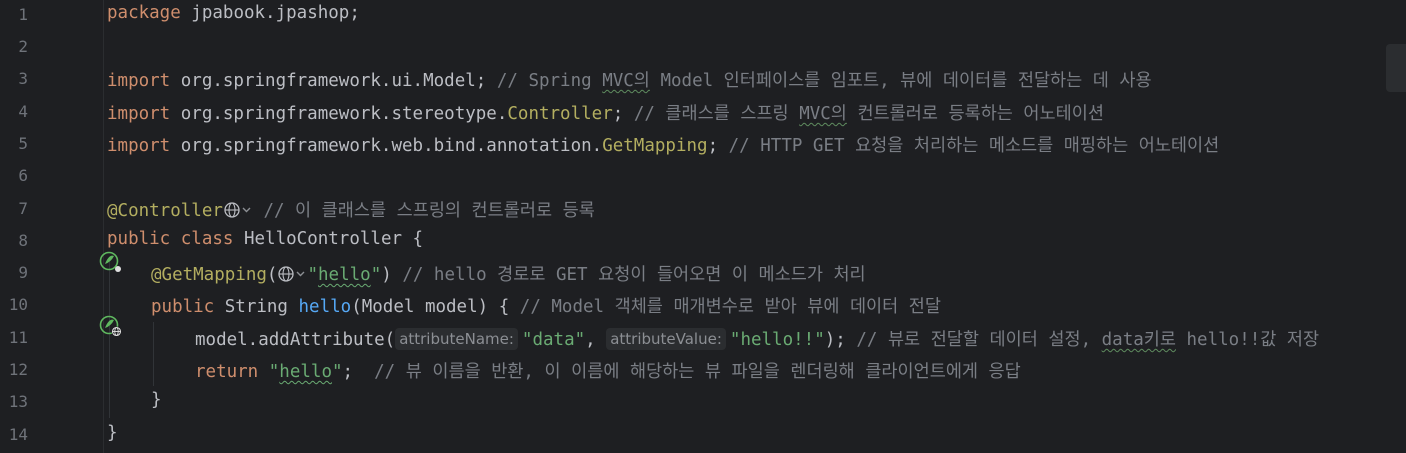  Describe the element at coordinates (18, 434) in the screenshot. I see `line-number: 14` at that location.